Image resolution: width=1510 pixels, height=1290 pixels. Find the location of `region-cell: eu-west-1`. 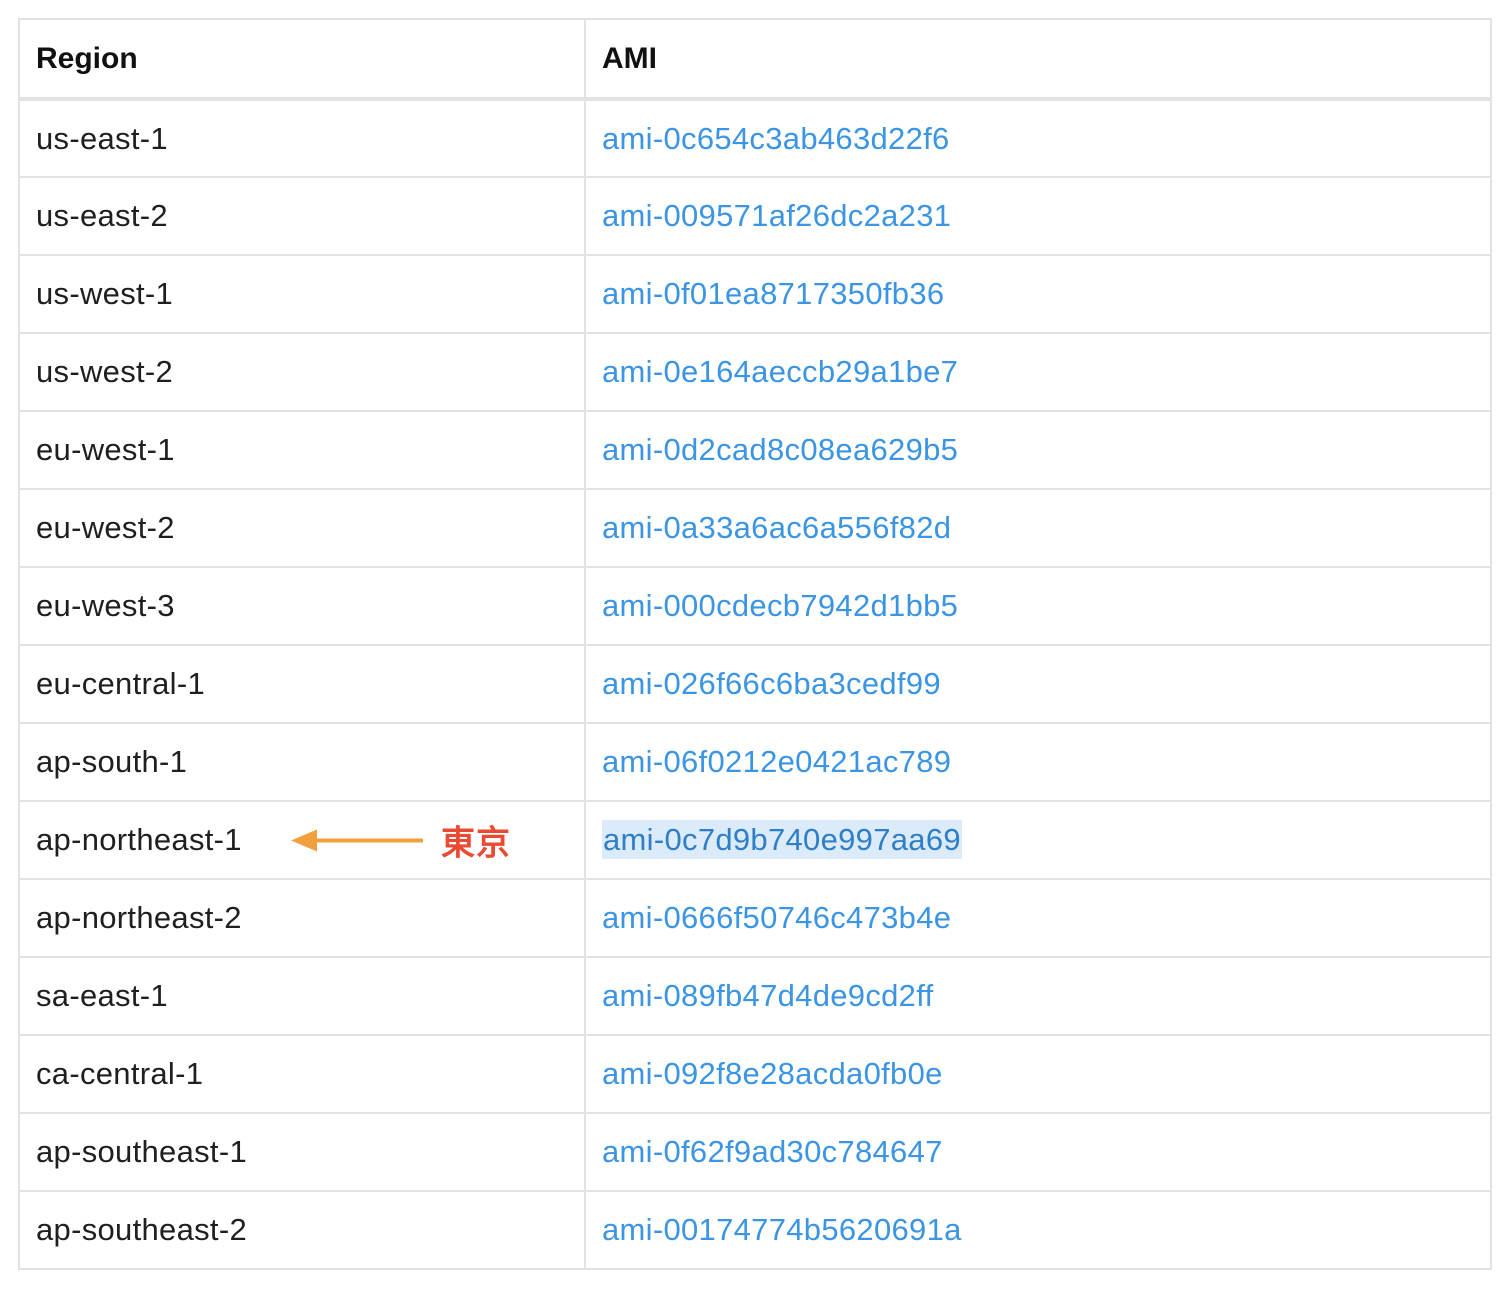

region-cell: eu-west-1 is located at coordinates (302, 450).